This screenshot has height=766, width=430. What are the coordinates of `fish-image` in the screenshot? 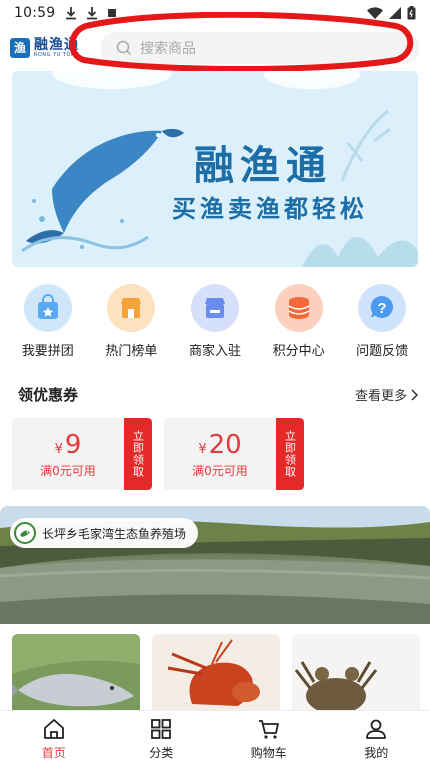 It's located at (76, 674).